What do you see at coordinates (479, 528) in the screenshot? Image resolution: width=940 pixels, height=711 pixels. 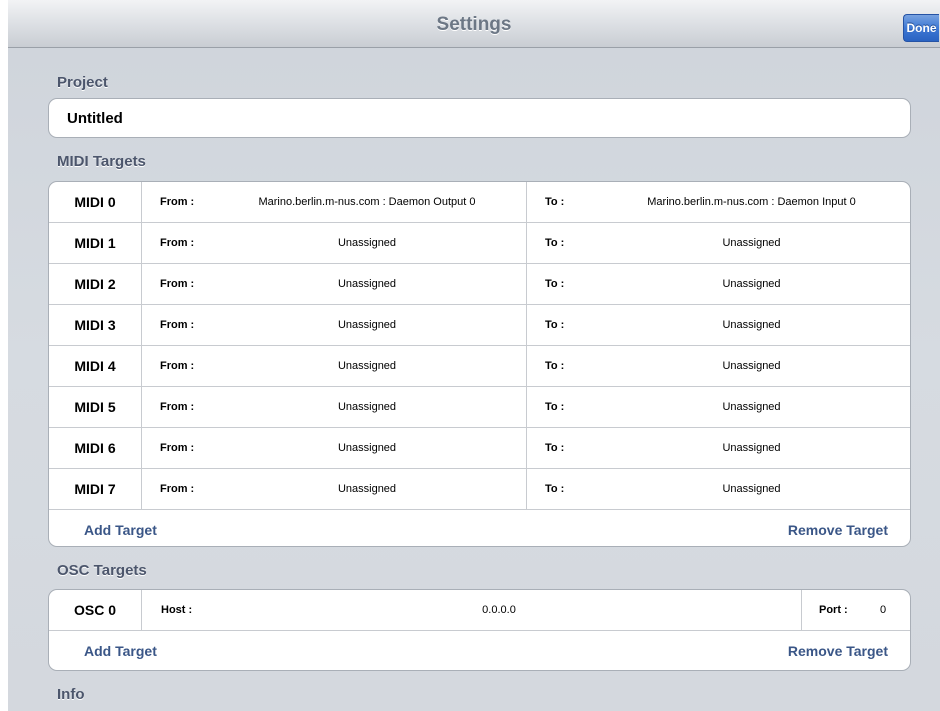 I see `midi-actions-row: Add Target Remove Target` at bounding box center [479, 528].